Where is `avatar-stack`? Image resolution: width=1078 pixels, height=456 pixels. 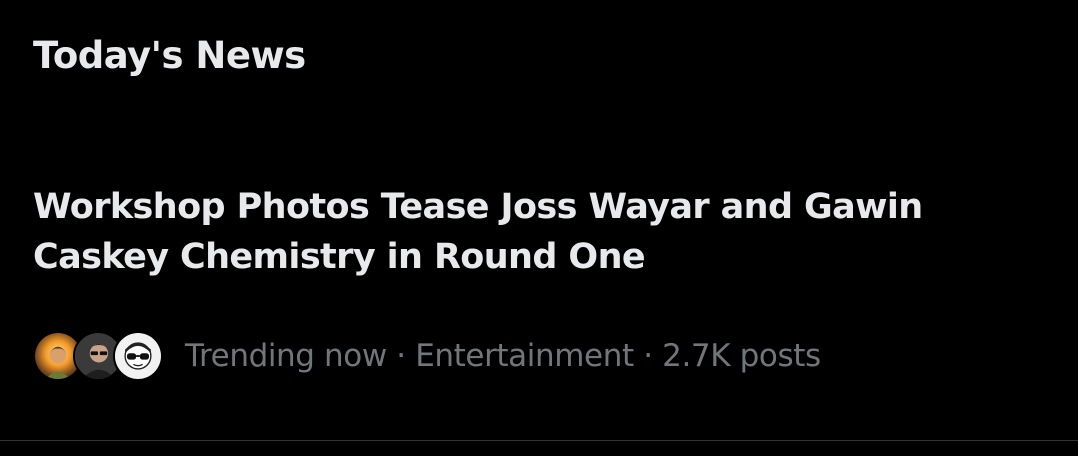
avatar-stack is located at coordinates (98, 356).